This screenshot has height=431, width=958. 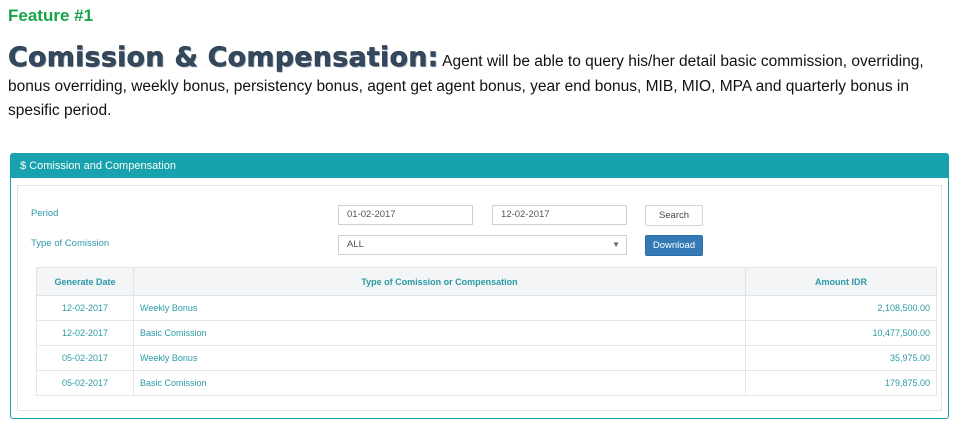 What do you see at coordinates (223, 57) in the screenshot?
I see `section-heading: Comission & Compensation:` at bounding box center [223, 57].